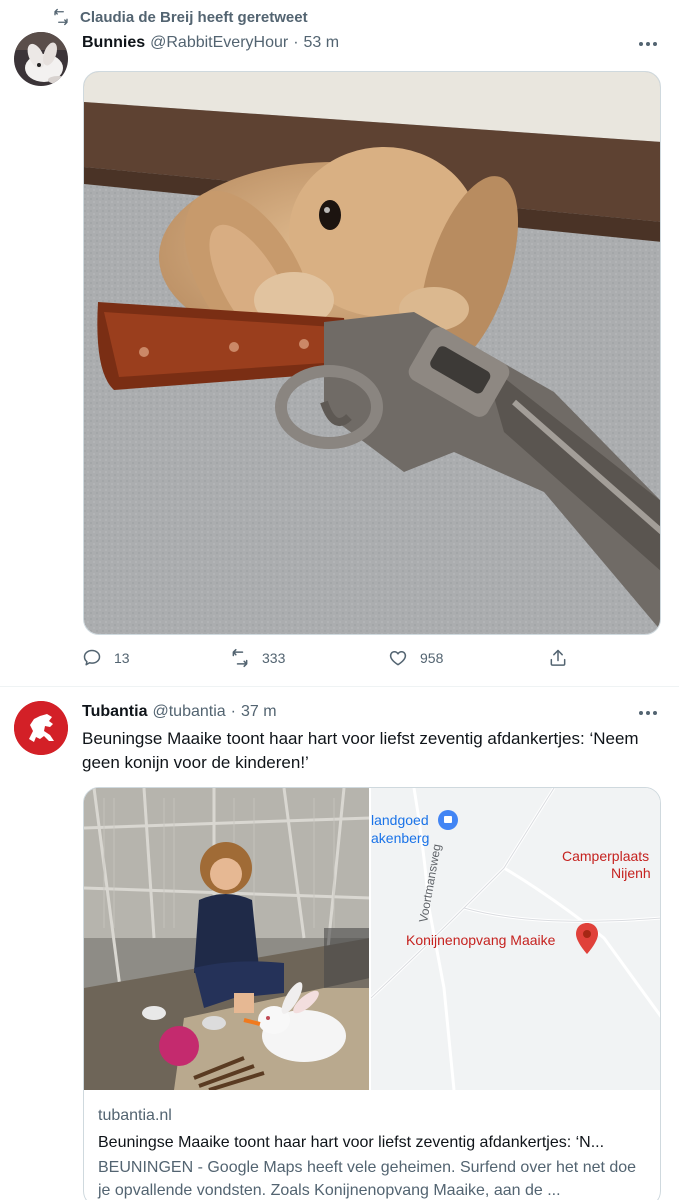  What do you see at coordinates (113, 43) in the screenshot?
I see `author-name: Bunnies` at bounding box center [113, 43].